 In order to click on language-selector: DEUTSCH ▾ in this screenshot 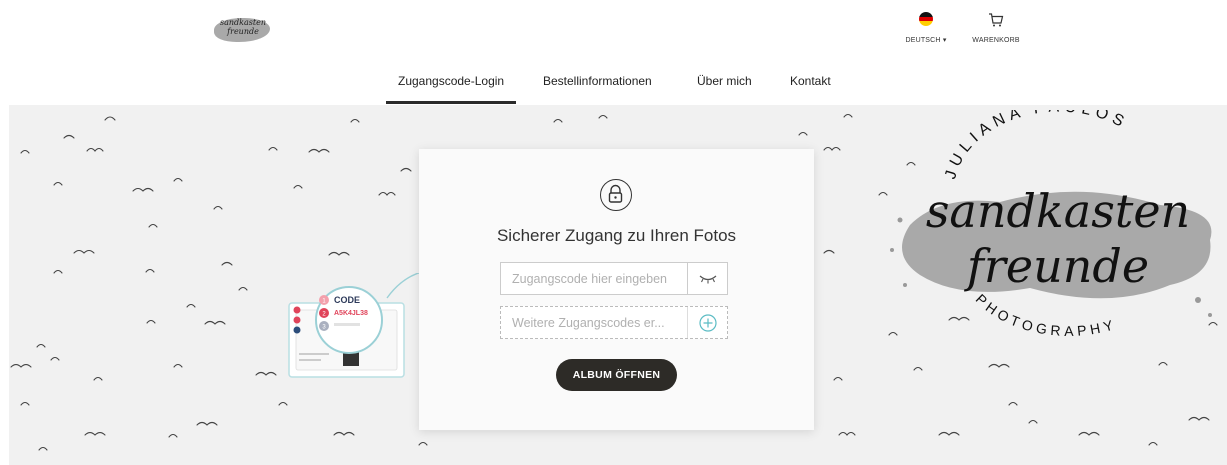, I will do `click(926, 30)`.